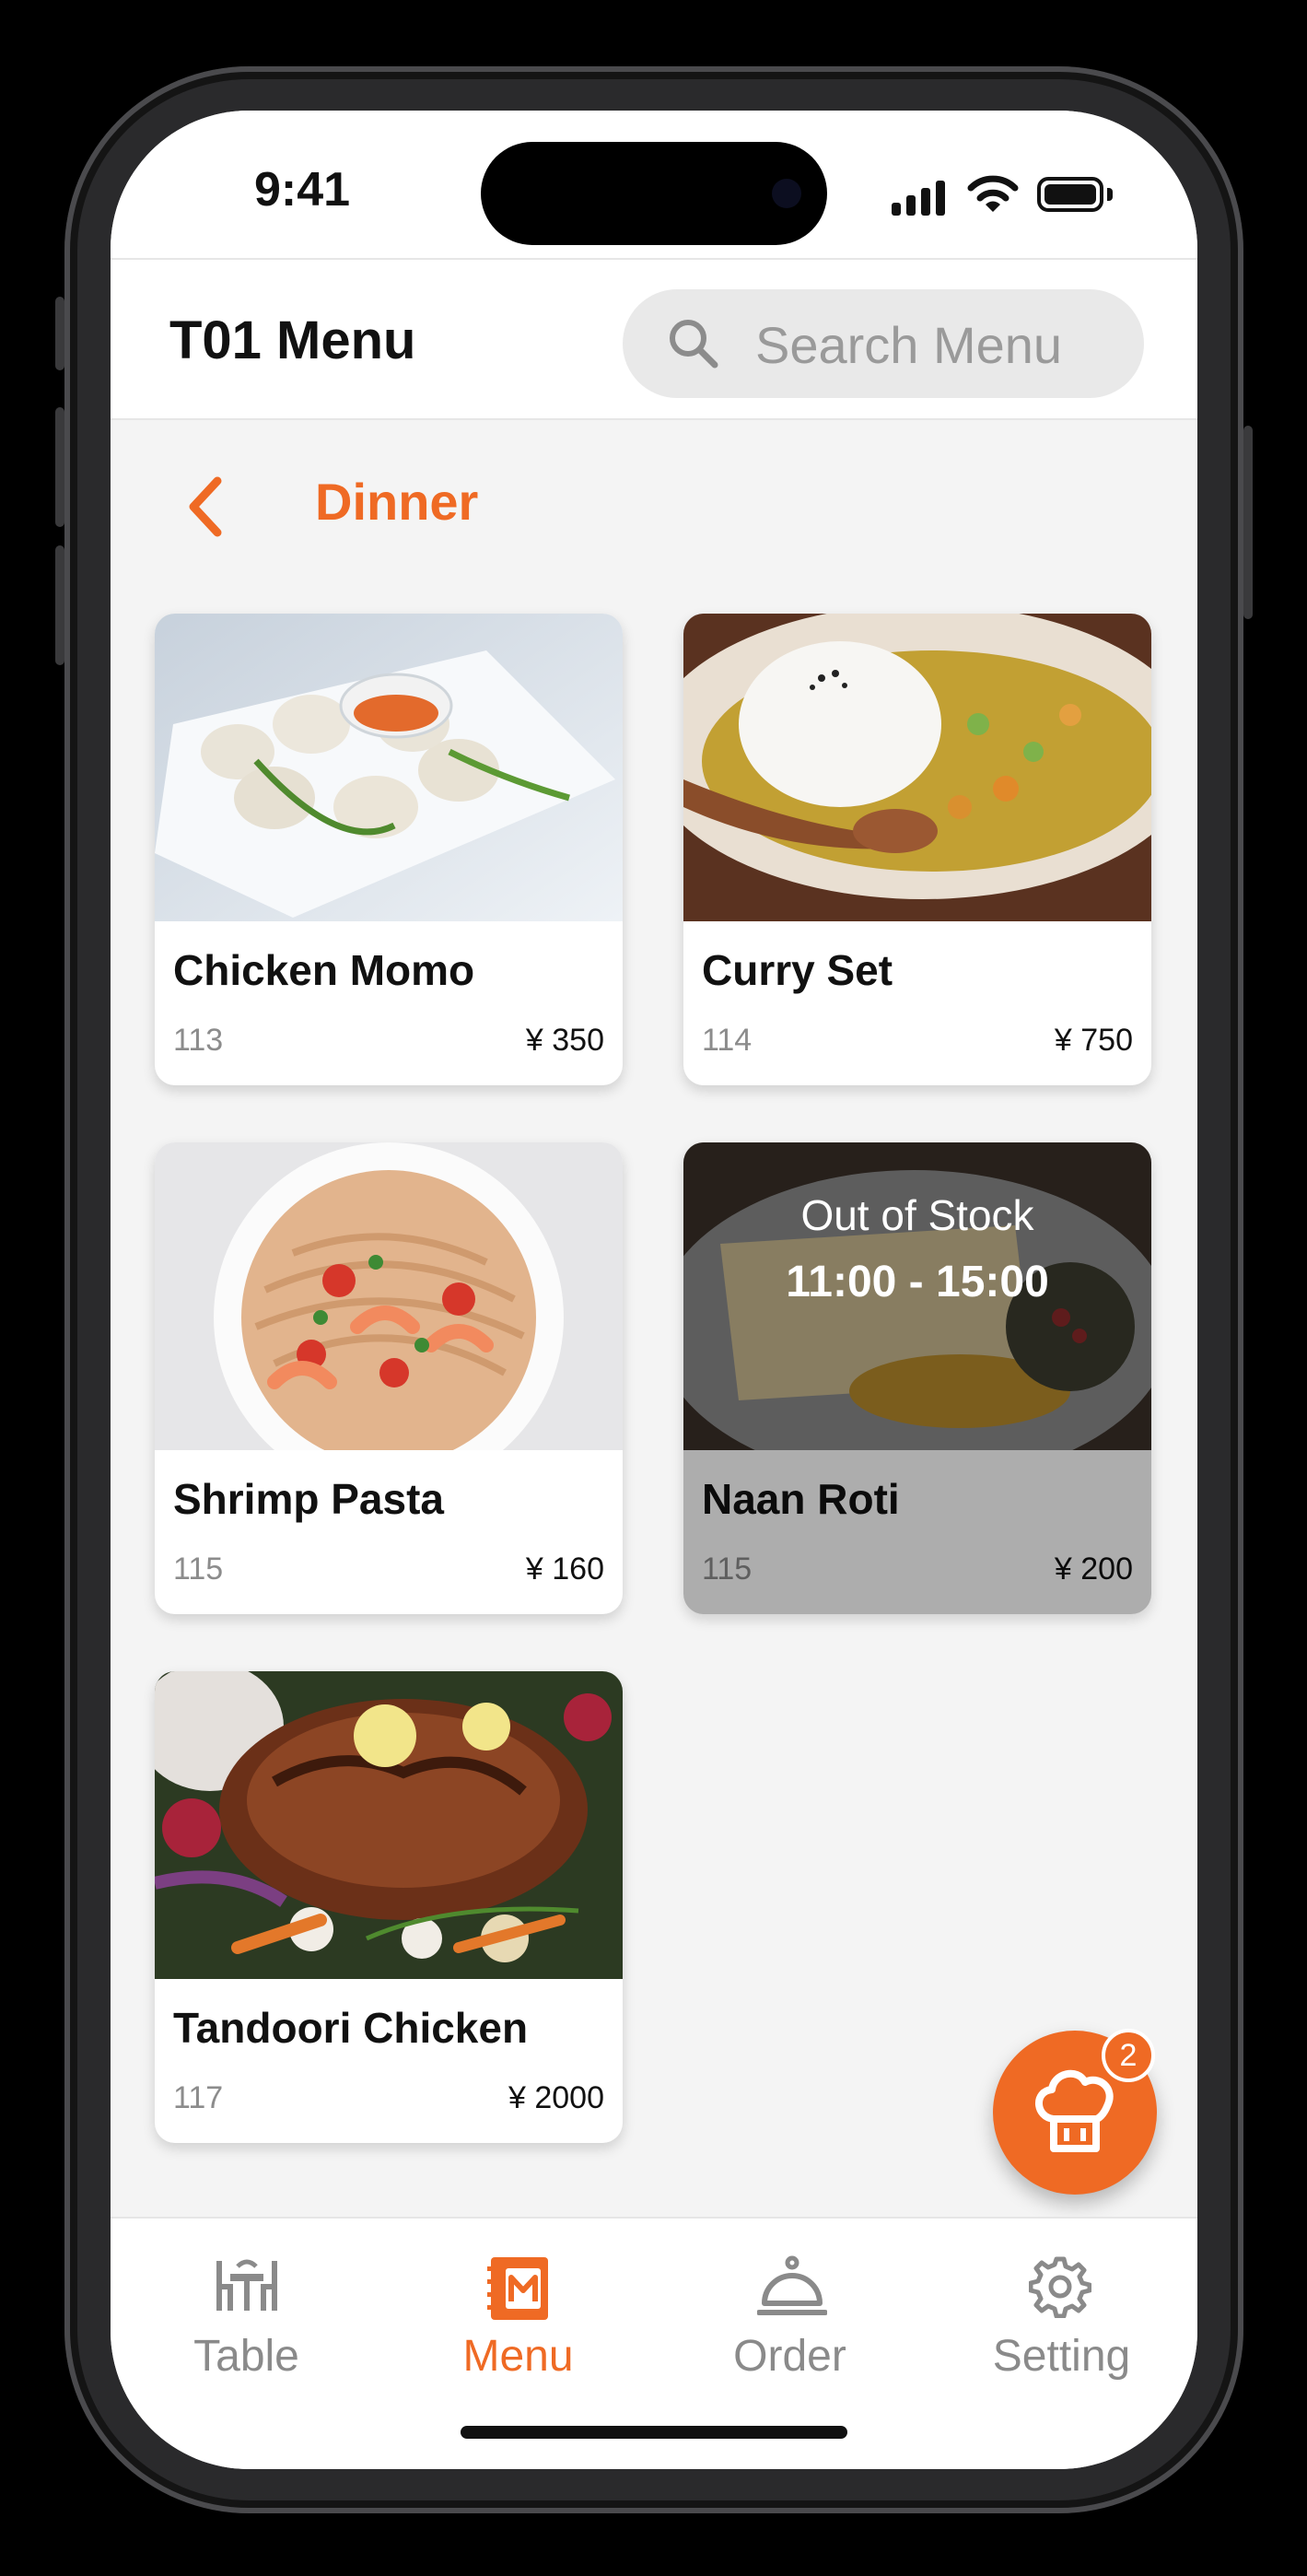 This screenshot has width=1307, height=2576. What do you see at coordinates (199, 1040) in the screenshot?
I see `item-code: 113` at bounding box center [199, 1040].